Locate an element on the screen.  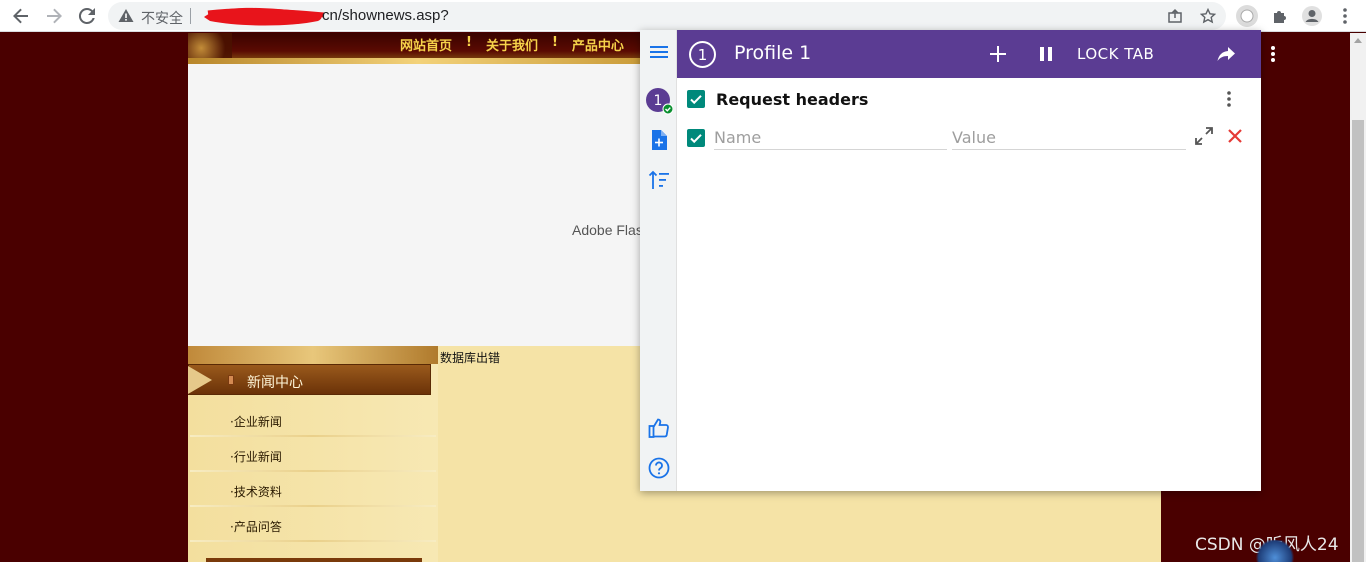
expand-icon is located at coordinates (1204, 136).